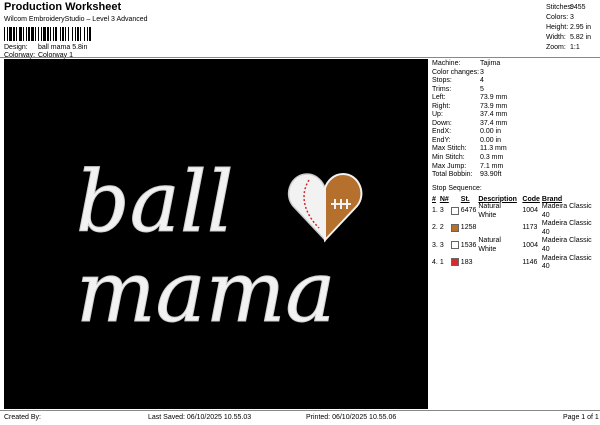  I want to click on param-row: Up: 37.4 mm, so click(469, 115).